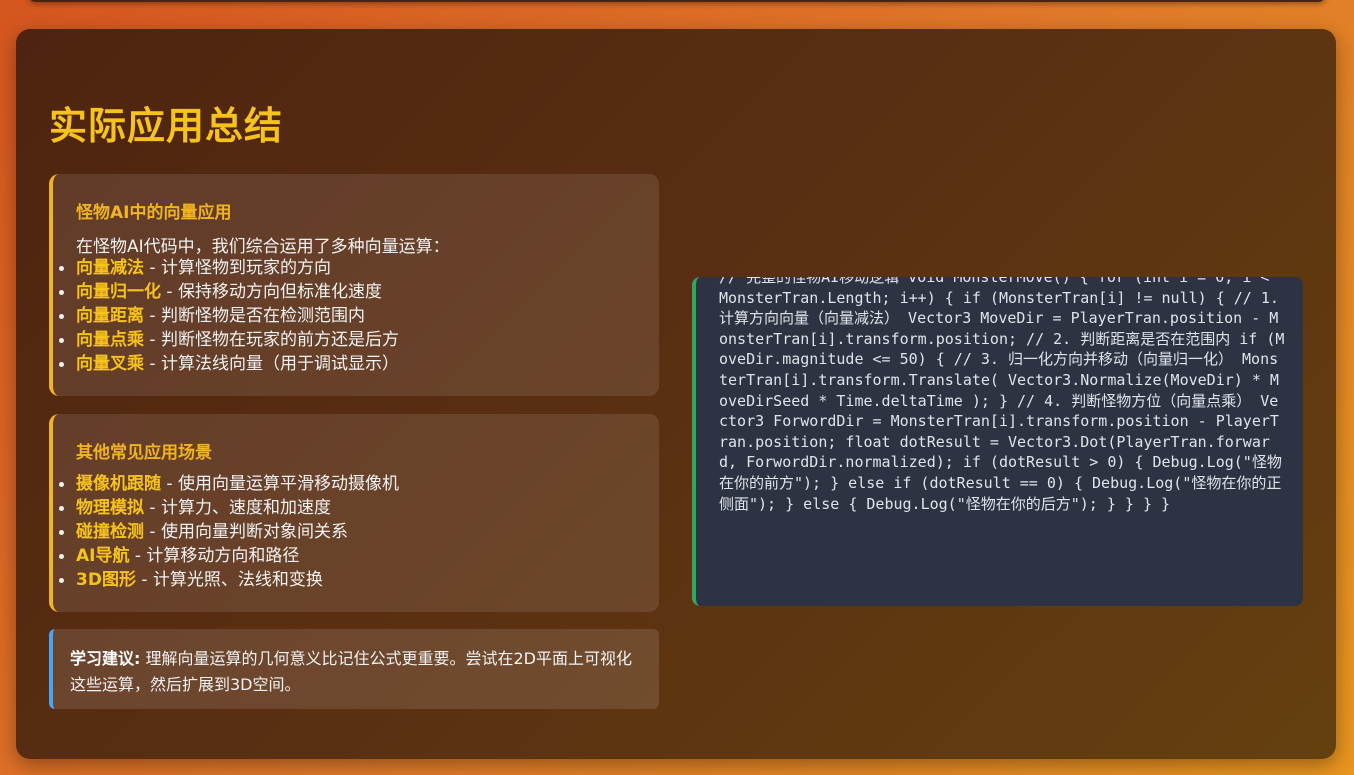  What do you see at coordinates (110, 316) in the screenshot?
I see `item-term: 向量距离` at bounding box center [110, 316].